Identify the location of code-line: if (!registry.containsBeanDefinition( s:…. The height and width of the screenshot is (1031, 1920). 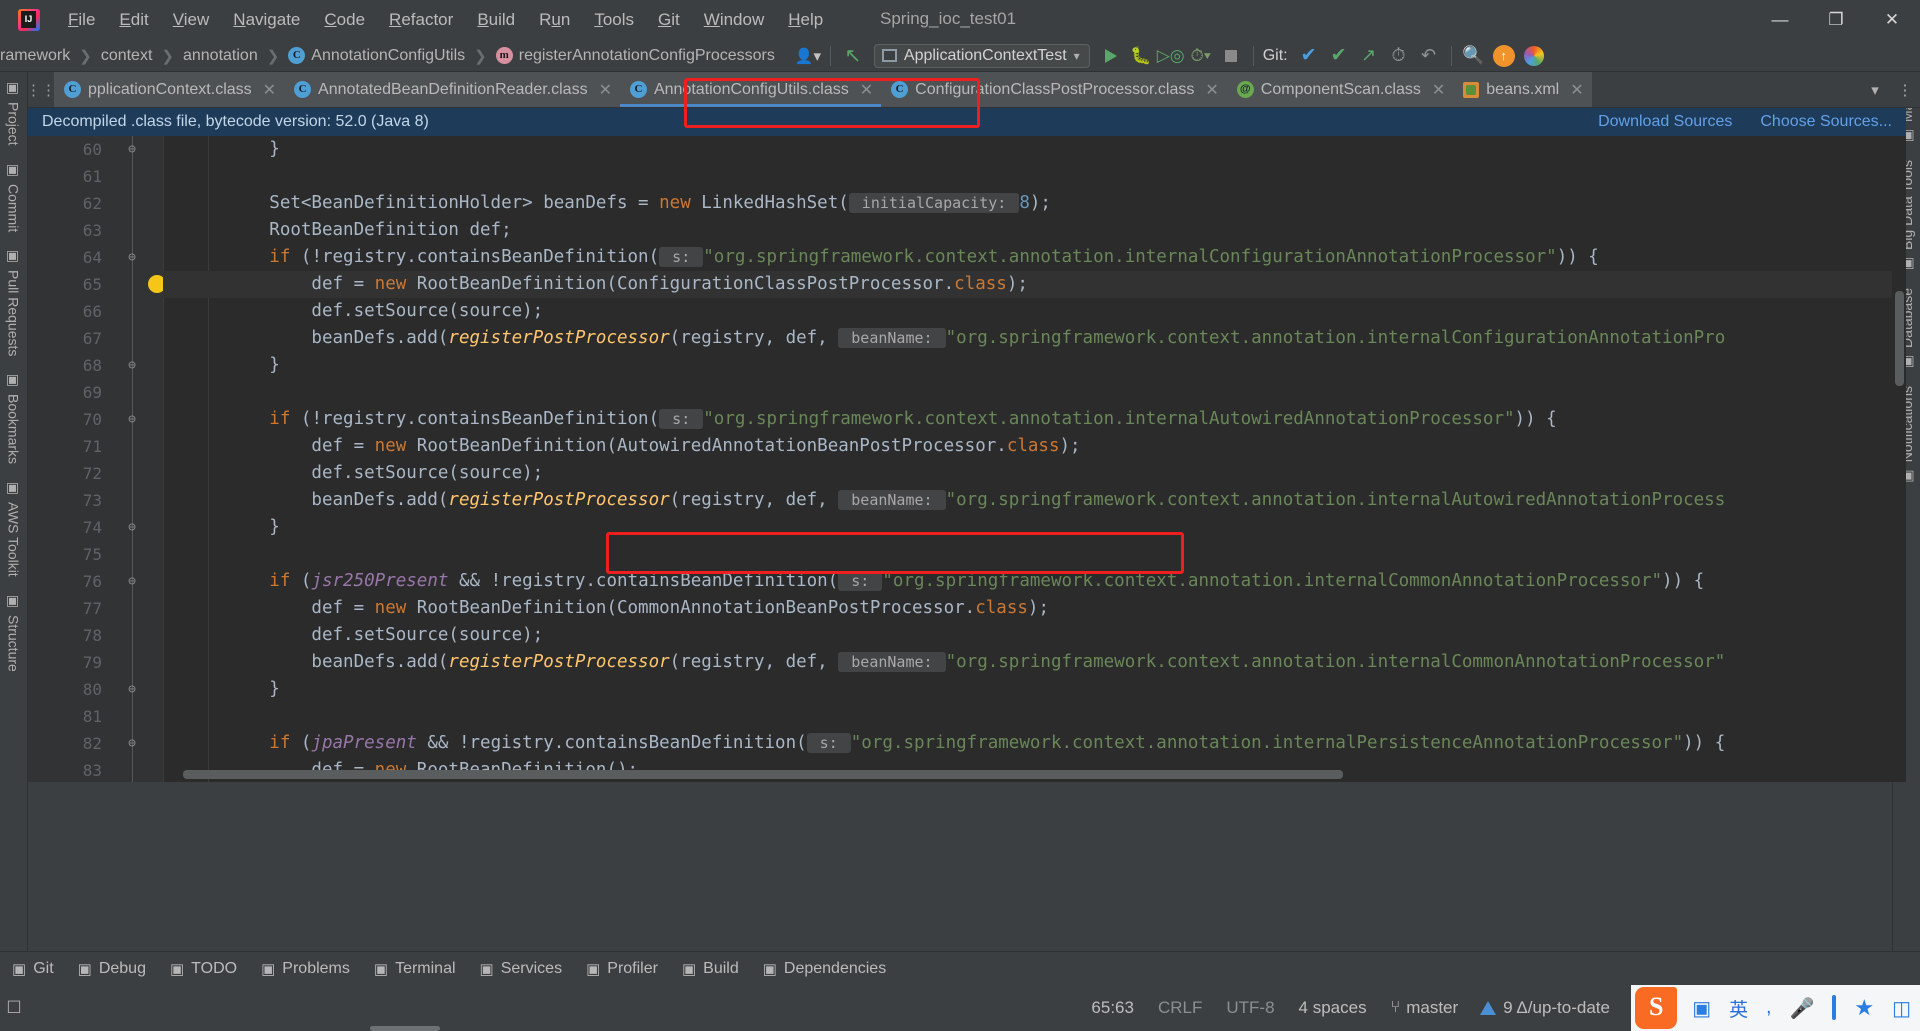
(1034, 257).